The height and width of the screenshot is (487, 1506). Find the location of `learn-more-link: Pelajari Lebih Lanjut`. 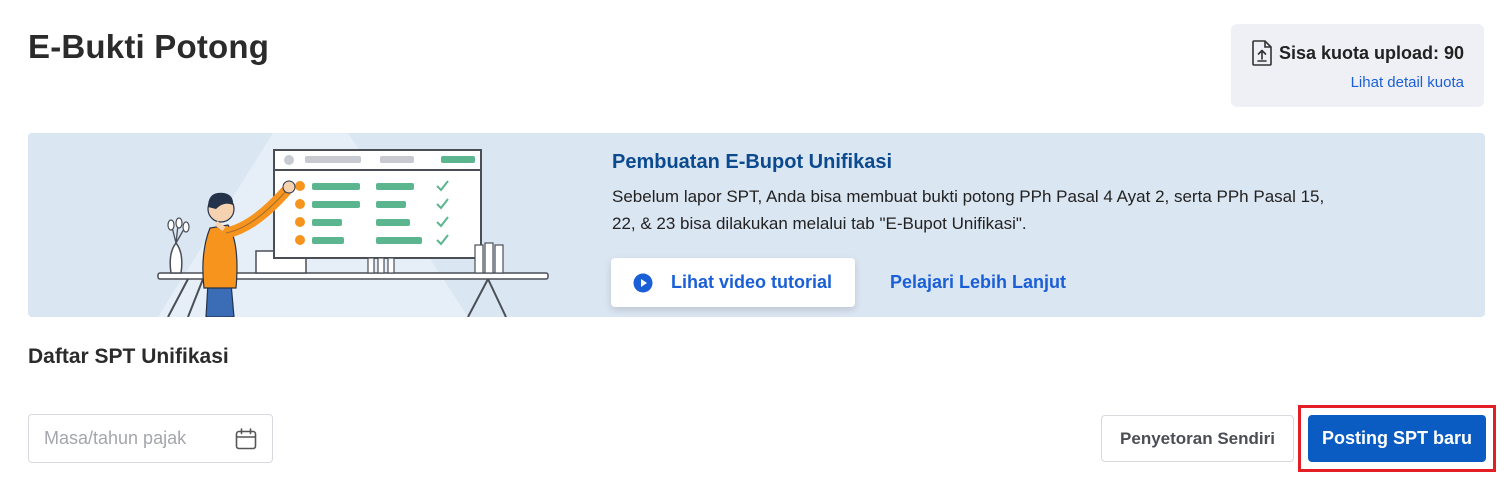

learn-more-link: Pelajari Lebih Lanjut is located at coordinates (978, 282).